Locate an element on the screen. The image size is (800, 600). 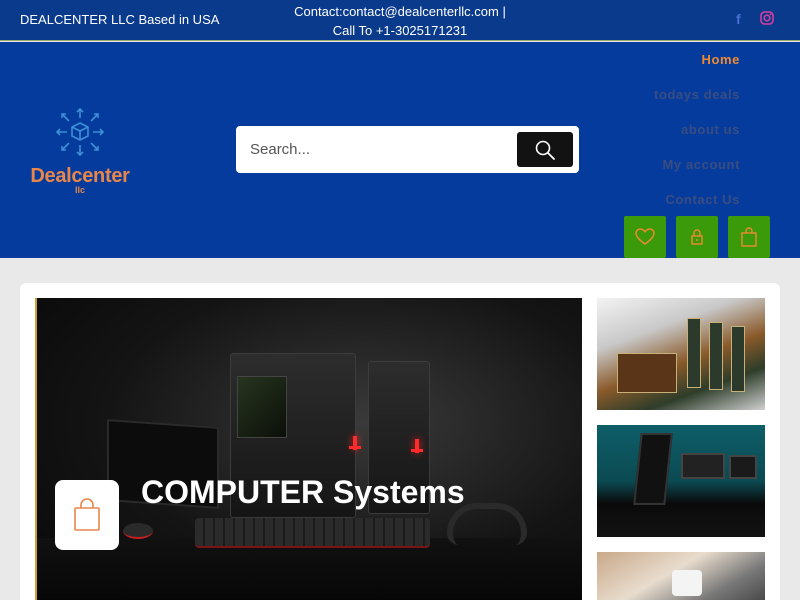
search-icon is located at coordinates (545, 150).